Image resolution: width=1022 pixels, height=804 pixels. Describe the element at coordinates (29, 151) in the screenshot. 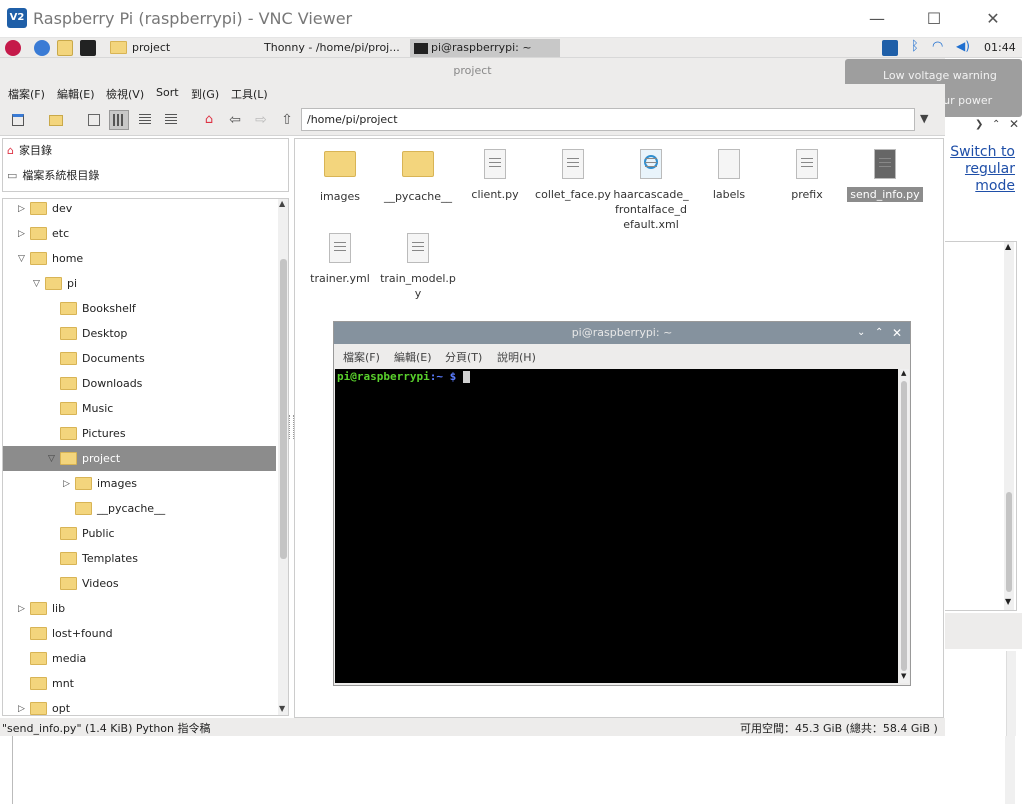

I see `place-home: ⌂ 家目錄` at that location.